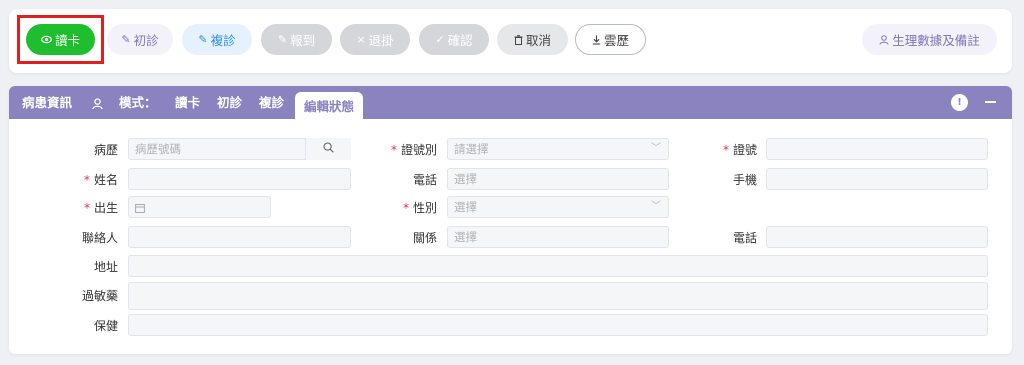 The width and height of the screenshot is (1024, 365). Describe the element at coordinates (105, 326) in the screenshot. I see `insurance-label: 保健` at that location.